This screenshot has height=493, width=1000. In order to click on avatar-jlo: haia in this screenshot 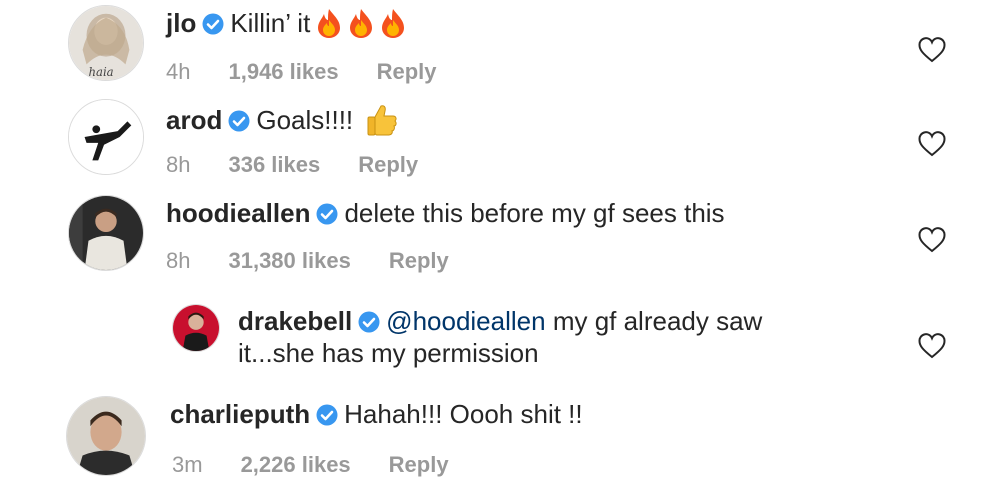, I will do `click(106, 43)`.